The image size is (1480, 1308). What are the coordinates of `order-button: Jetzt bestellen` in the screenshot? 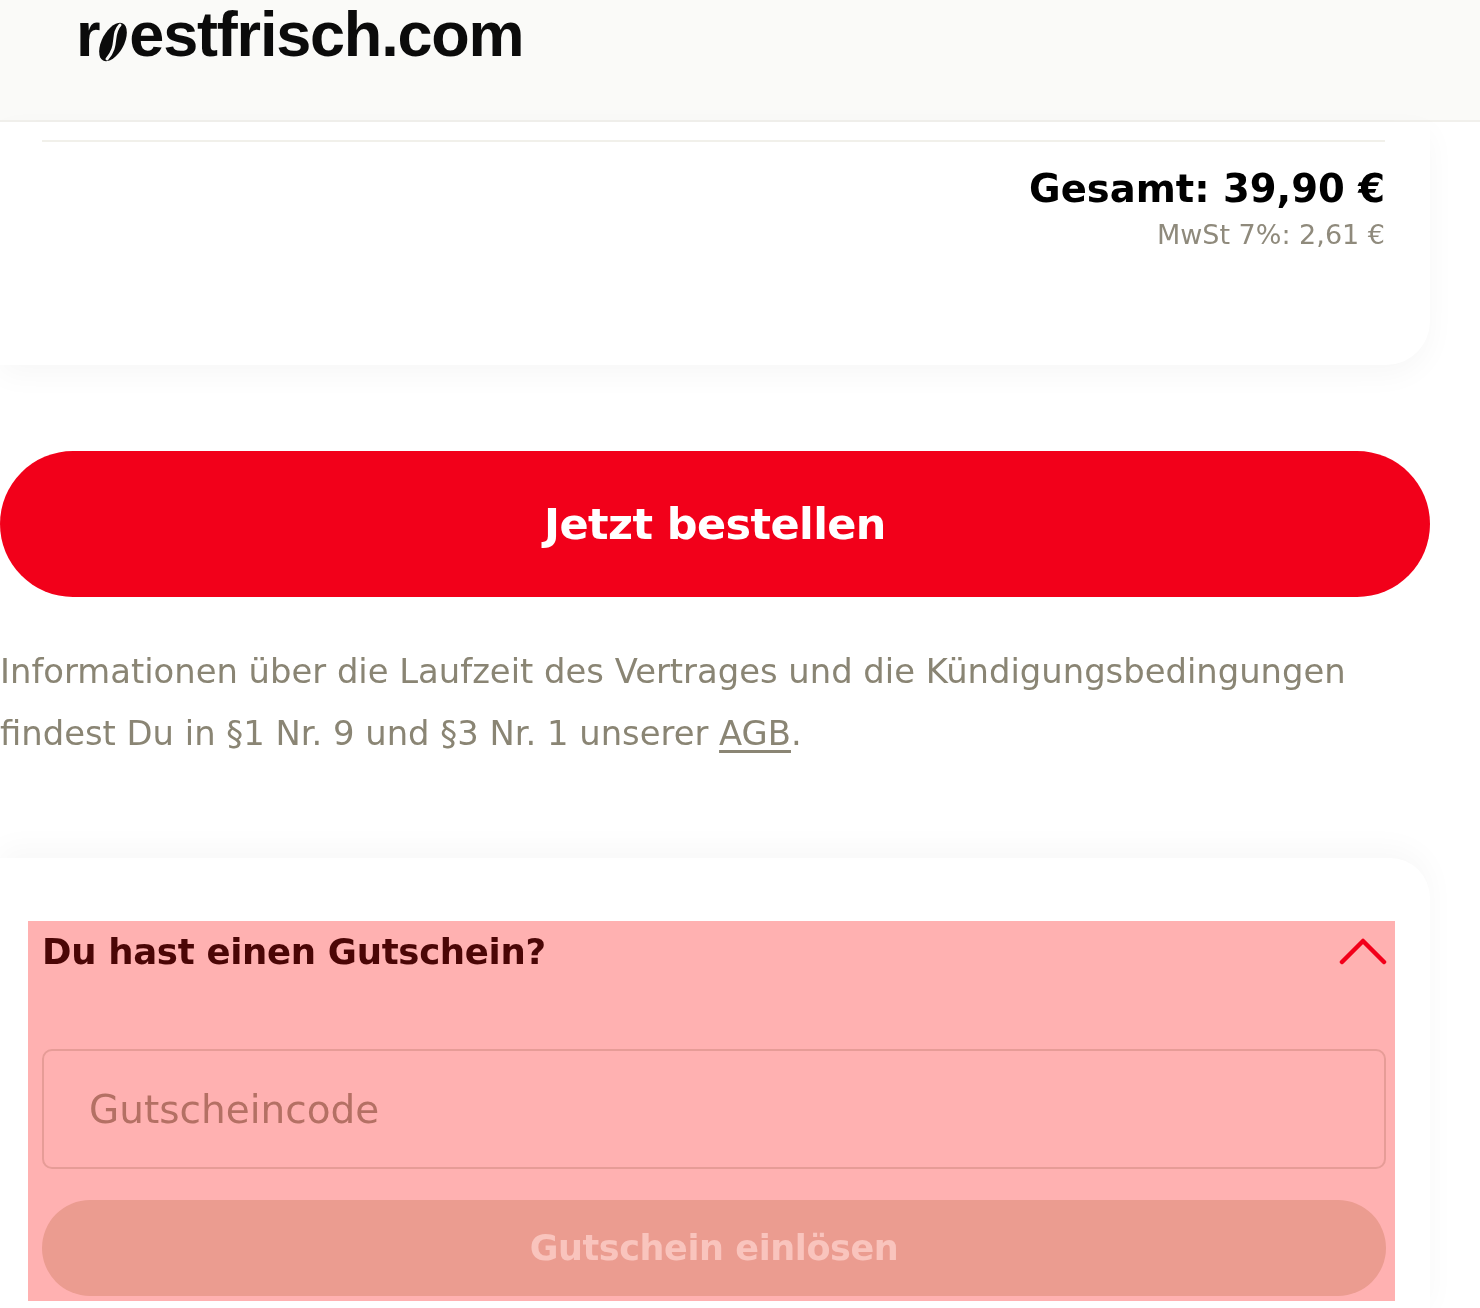 It's located at (715, 524).